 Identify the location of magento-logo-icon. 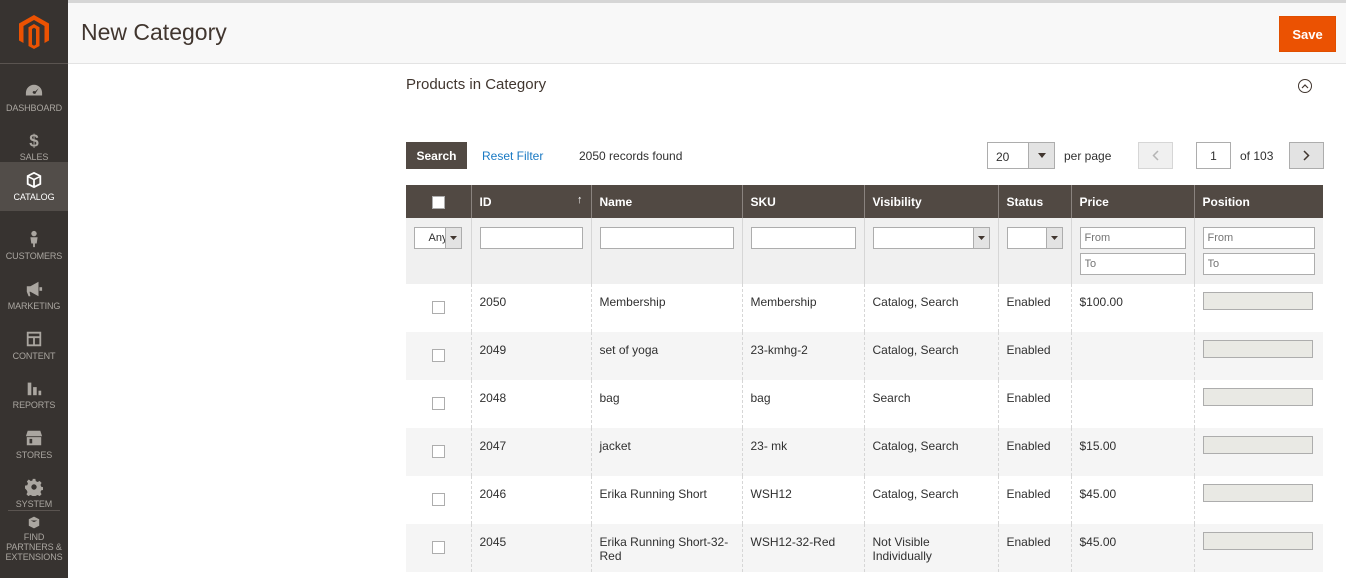
(34, 31).